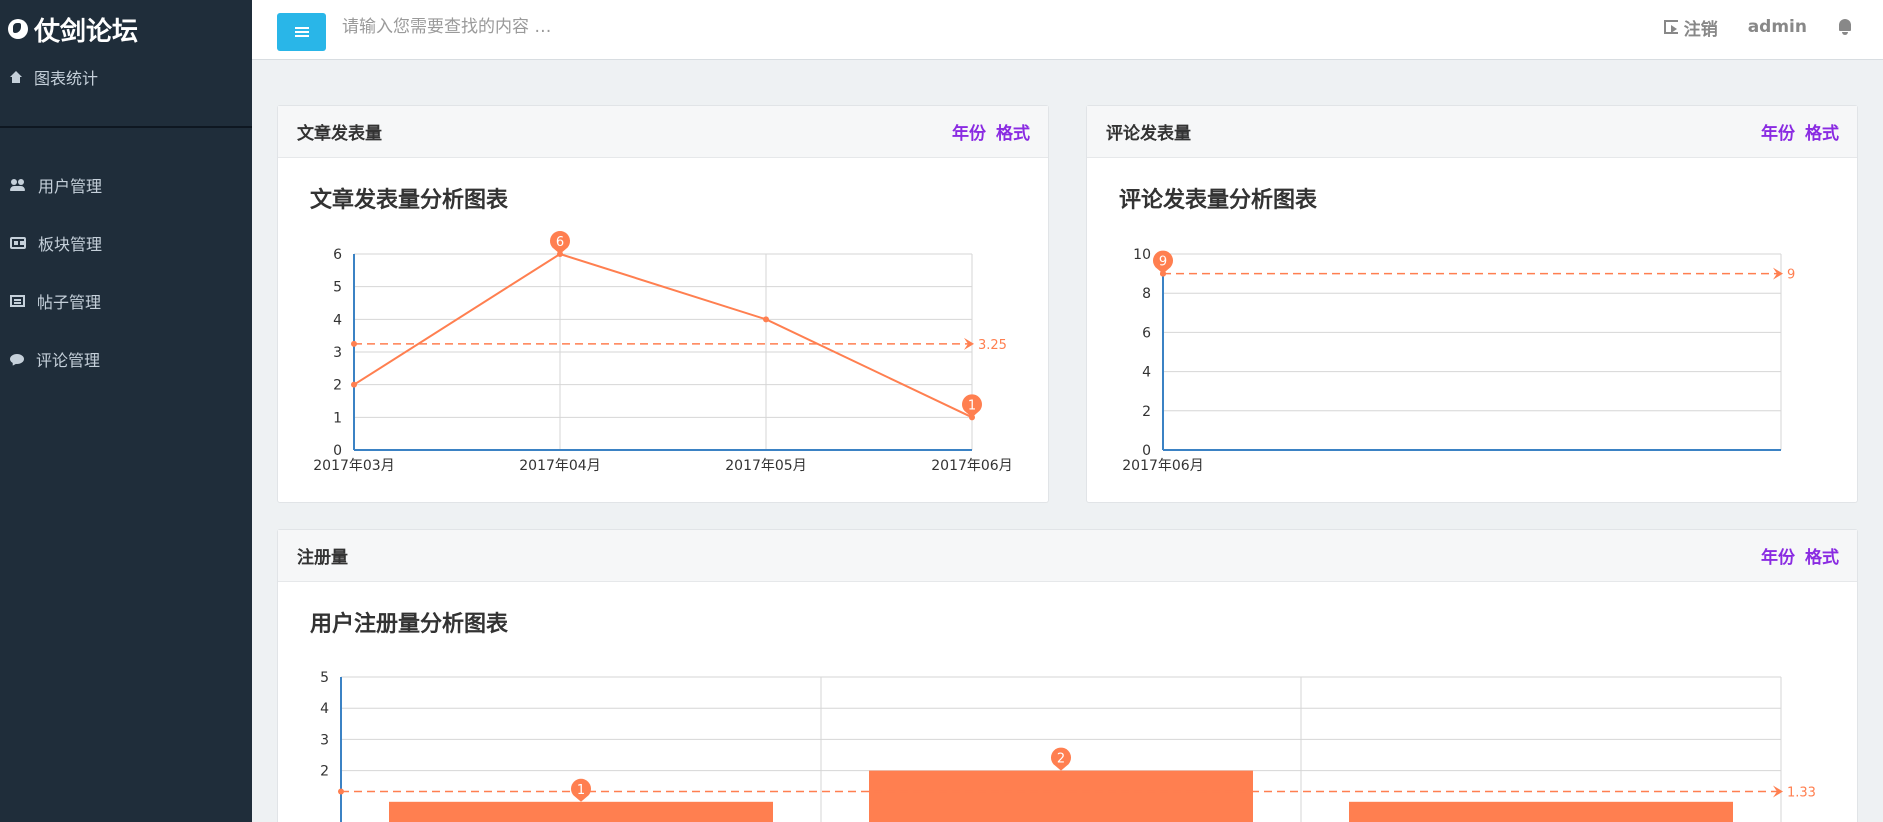 This screenshot has width=1883, height=822. Describe the element at coordinates (18, 185) in the screenshot. I see `users-icon` at that location.